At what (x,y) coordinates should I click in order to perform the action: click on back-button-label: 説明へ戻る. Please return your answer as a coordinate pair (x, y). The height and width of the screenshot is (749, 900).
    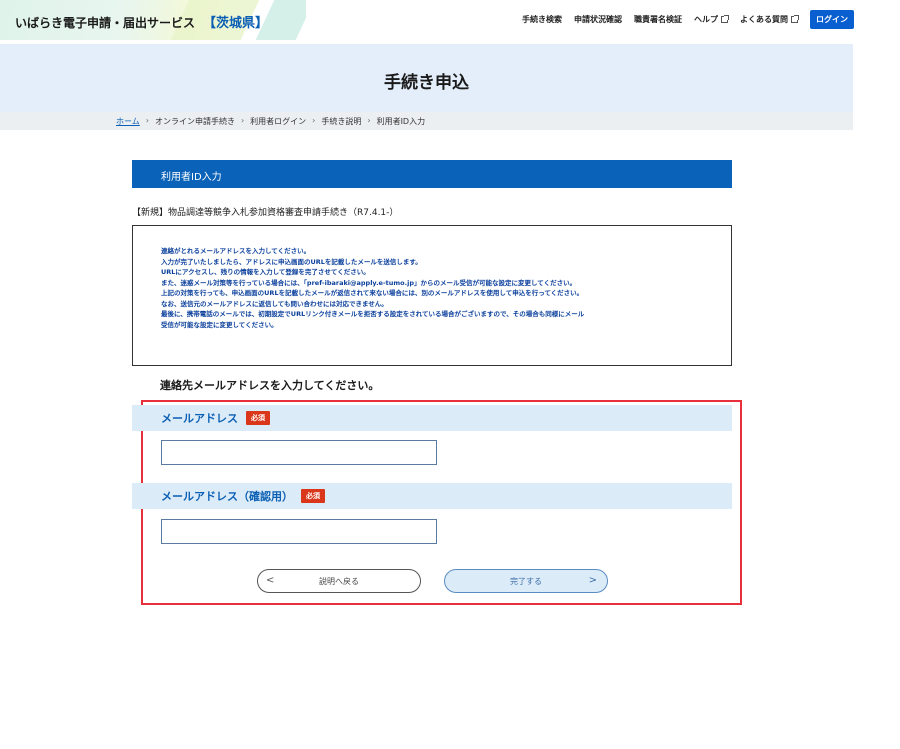
    Looking at the image, I should click on (339, 581).